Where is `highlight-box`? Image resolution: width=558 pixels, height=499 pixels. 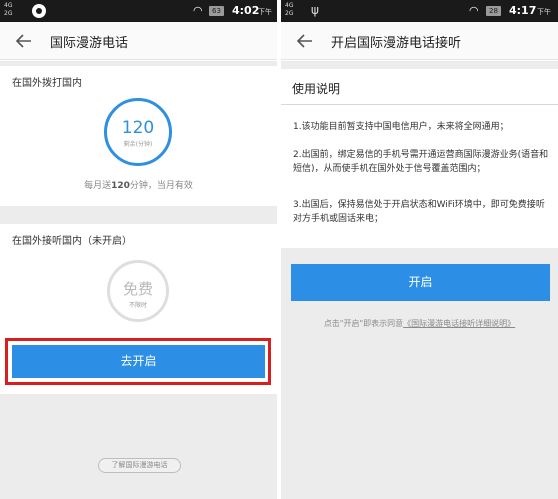
highlight-box is located at coordinates (138, 361).